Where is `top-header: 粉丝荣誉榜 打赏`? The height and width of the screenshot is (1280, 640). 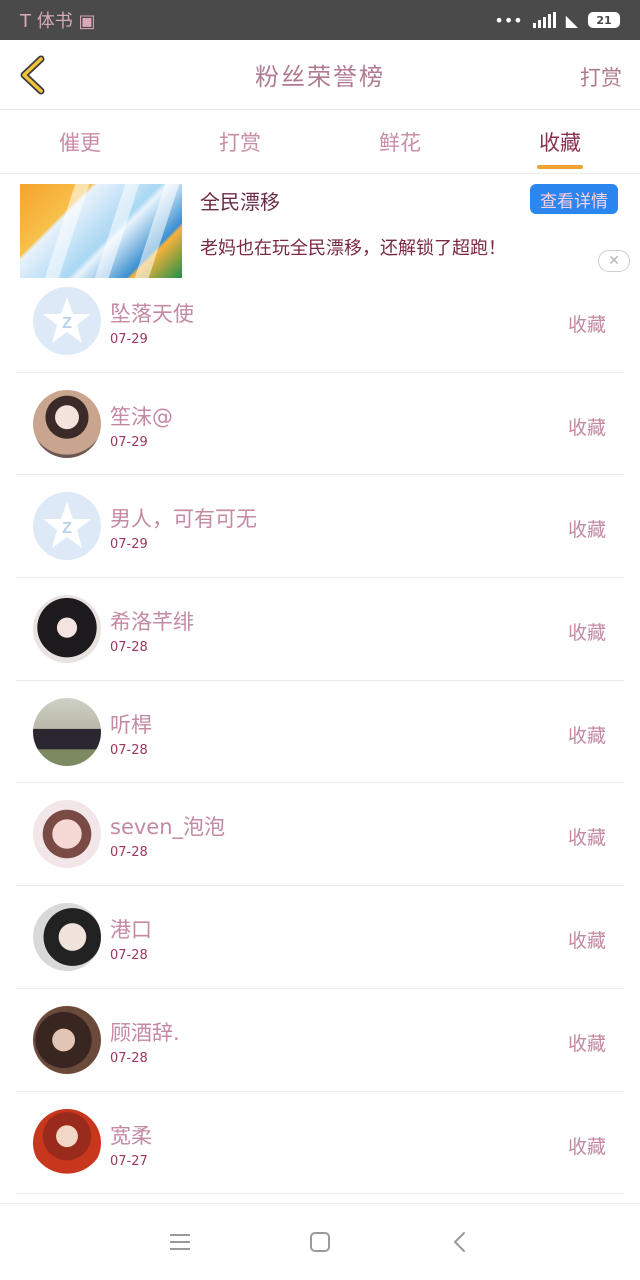
top-header: 粉丝荣誉榜 打赏 is located at coordinates (320, 75).